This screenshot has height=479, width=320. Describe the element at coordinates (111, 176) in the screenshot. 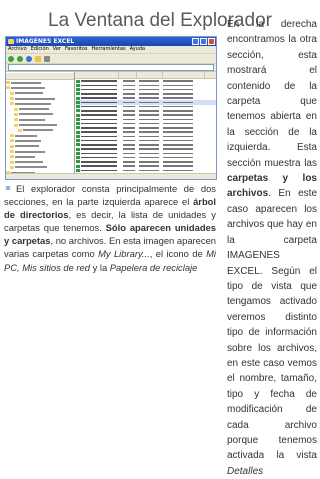

I see `status-bar` at that location.